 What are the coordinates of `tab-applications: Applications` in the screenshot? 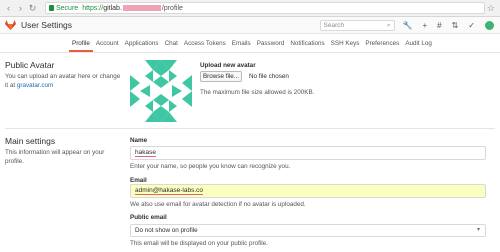 It's located at (142, 46).